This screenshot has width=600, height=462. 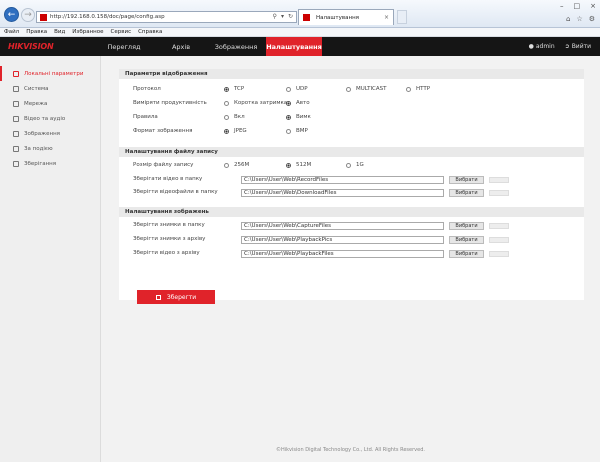 What do you see at coordinates (579, 19) in the screenshot?
I see `favorites-star-icon: ☆` at bounding box center [579, 19].